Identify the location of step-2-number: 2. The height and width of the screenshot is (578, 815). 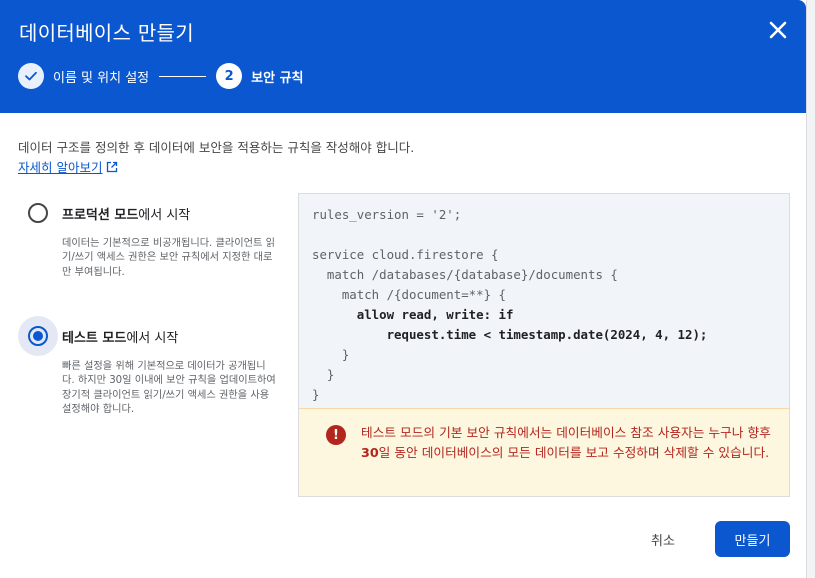
(229, 76).